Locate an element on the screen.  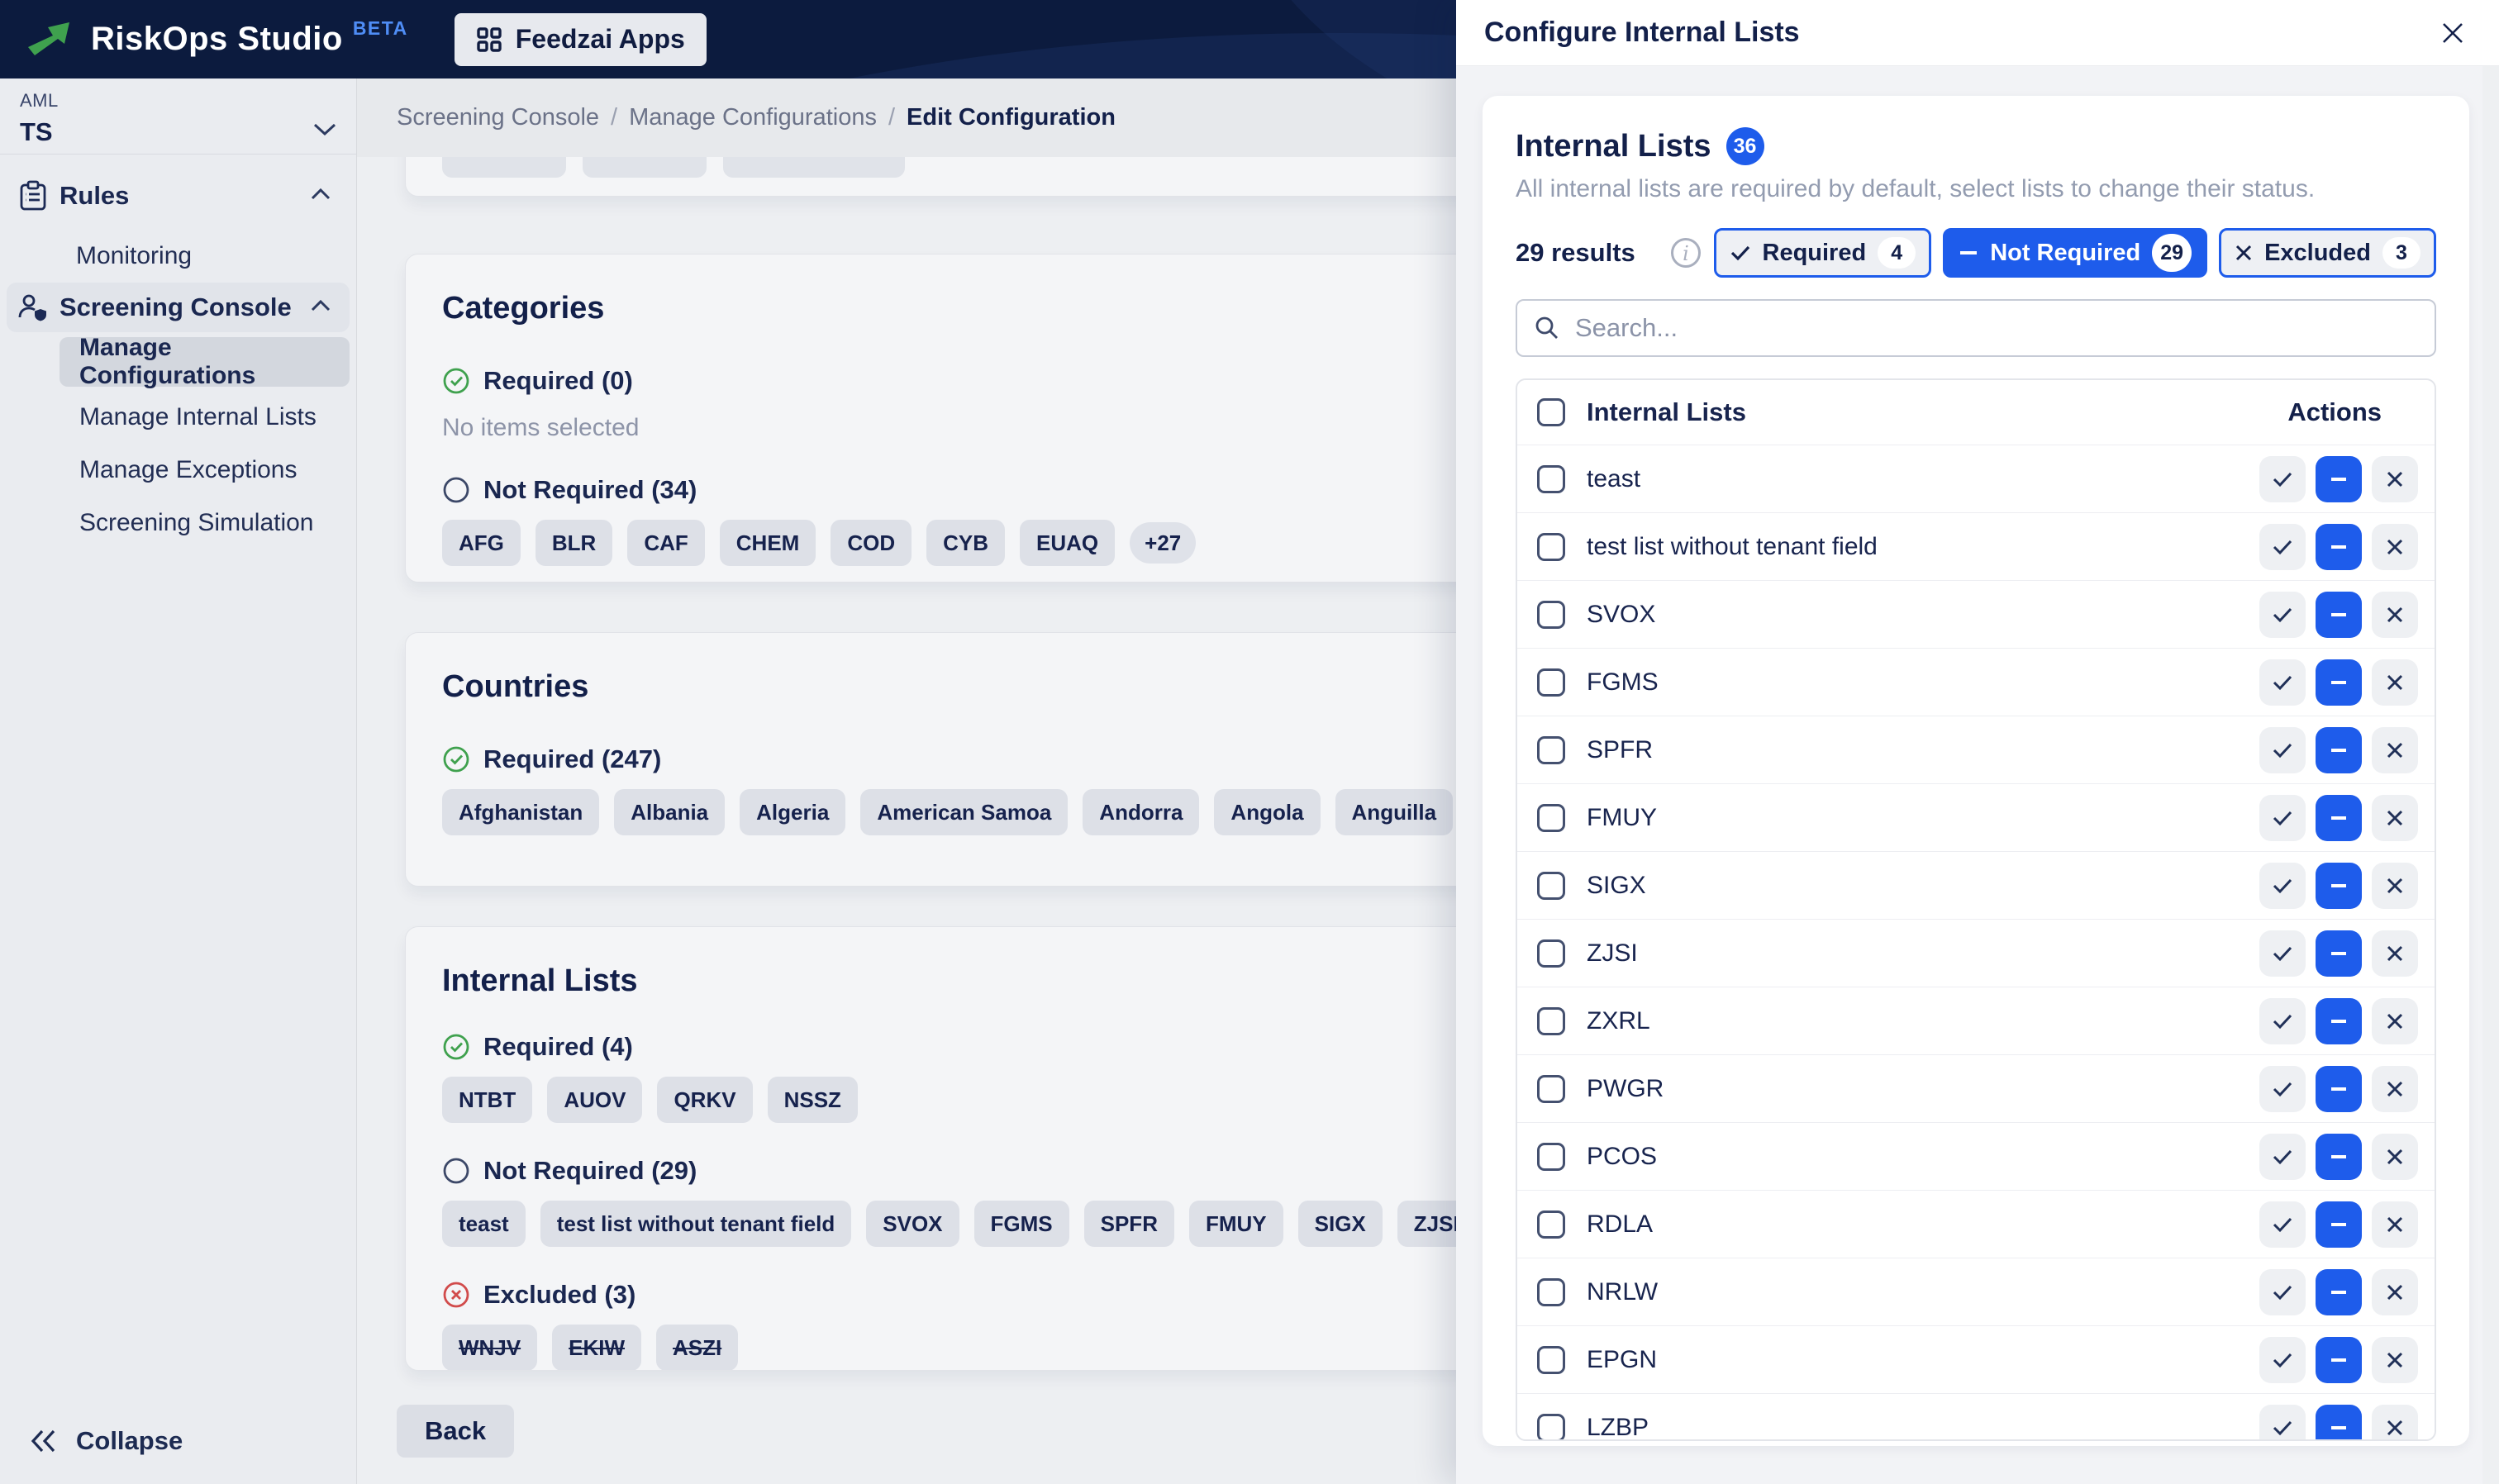
search-input is located at coordinates (1995, 328).